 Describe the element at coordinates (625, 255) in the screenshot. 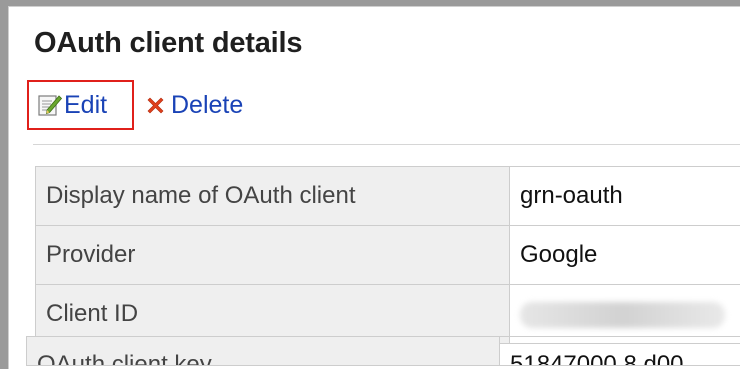

I see `row-value-provider: Google` at that location.